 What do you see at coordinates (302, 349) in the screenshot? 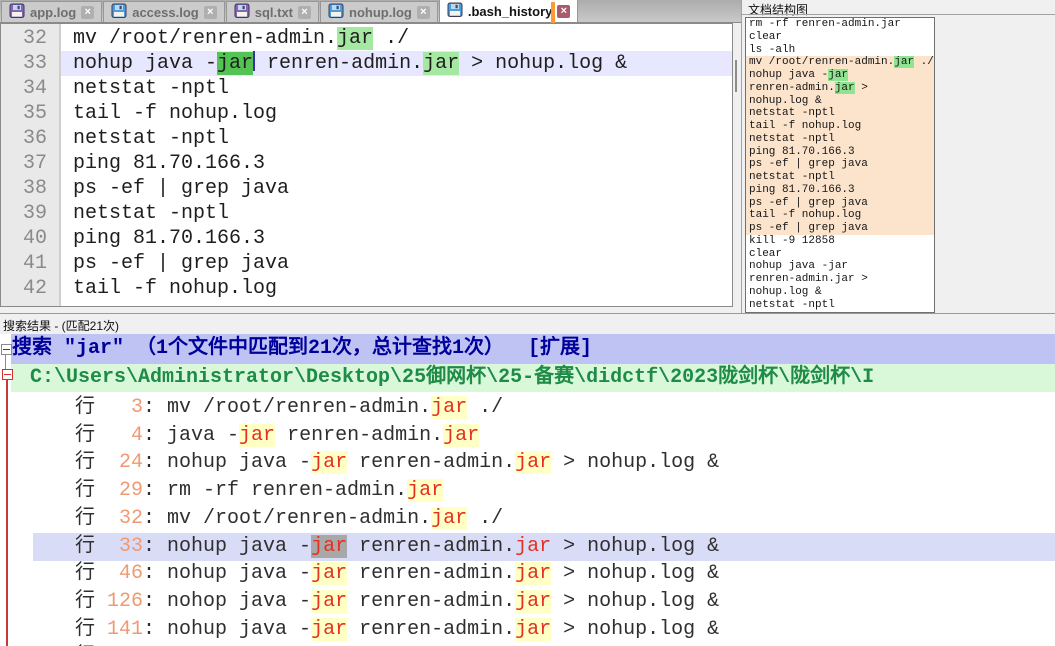
I see `search-header-text: 搜索 "jar" （1个文件中匹配到21次，总计查找1次） [扩展]` at bounding box center [302, 349].